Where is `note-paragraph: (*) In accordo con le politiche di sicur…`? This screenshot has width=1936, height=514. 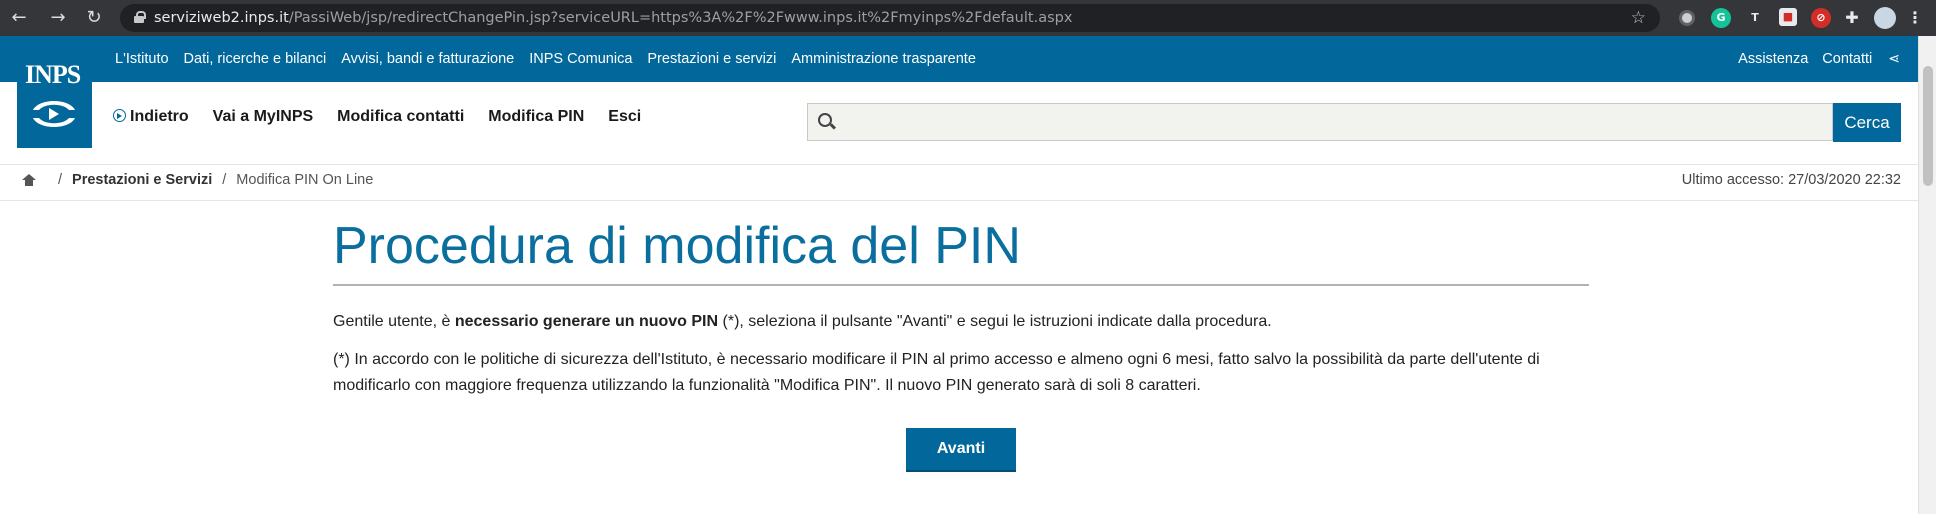 note-paragraph: (*) In accordo con le politiche di sicur… is located at coordinates (936, 372).